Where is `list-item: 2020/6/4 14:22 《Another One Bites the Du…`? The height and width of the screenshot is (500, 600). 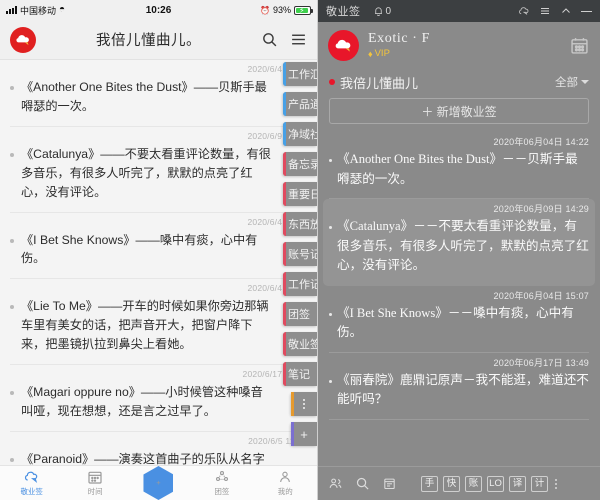
list-item: 2020/6/4 14:22 《Another One Bites the Du… is located at coordinates (158, 93).